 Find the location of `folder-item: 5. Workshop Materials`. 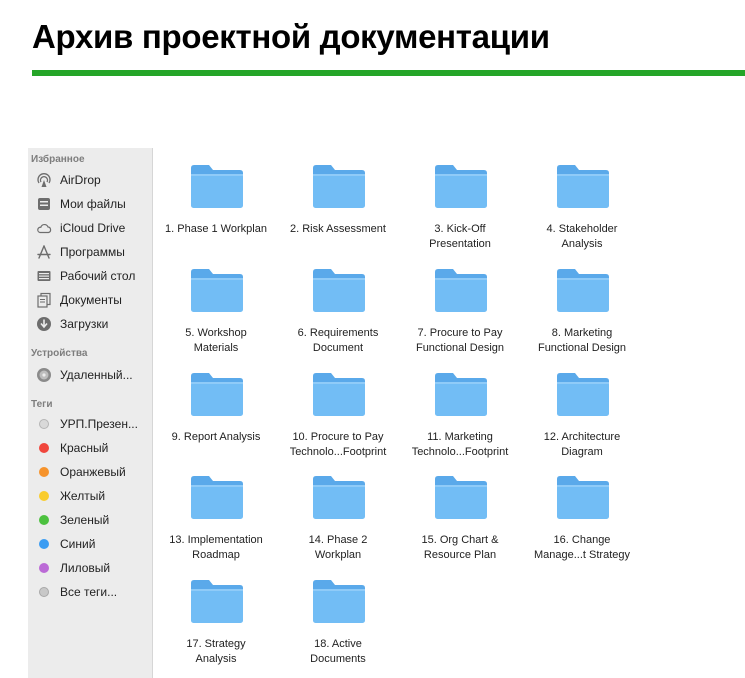

folder-item: 5. Workshop Materials is located at coordinates (216, 306).